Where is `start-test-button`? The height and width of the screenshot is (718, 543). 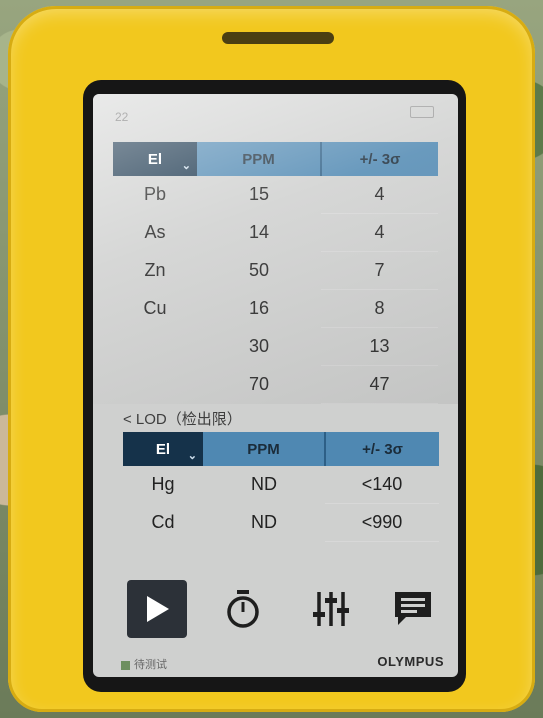
start-test-button is located at coordinates (157, 609).